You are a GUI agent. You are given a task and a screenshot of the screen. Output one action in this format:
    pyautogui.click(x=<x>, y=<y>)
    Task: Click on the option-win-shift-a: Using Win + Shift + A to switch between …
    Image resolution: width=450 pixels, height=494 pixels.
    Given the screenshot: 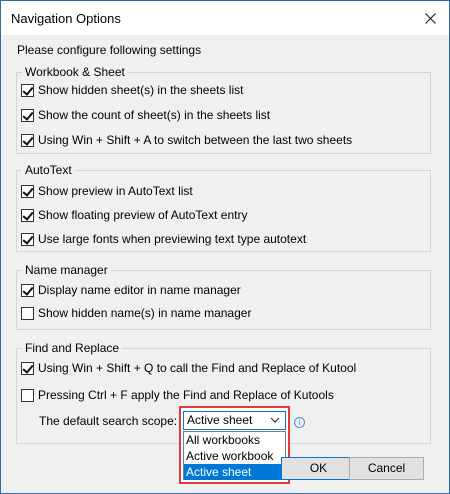 What is the action you would take?
    pyautogui.click(x=186, y=140)
    